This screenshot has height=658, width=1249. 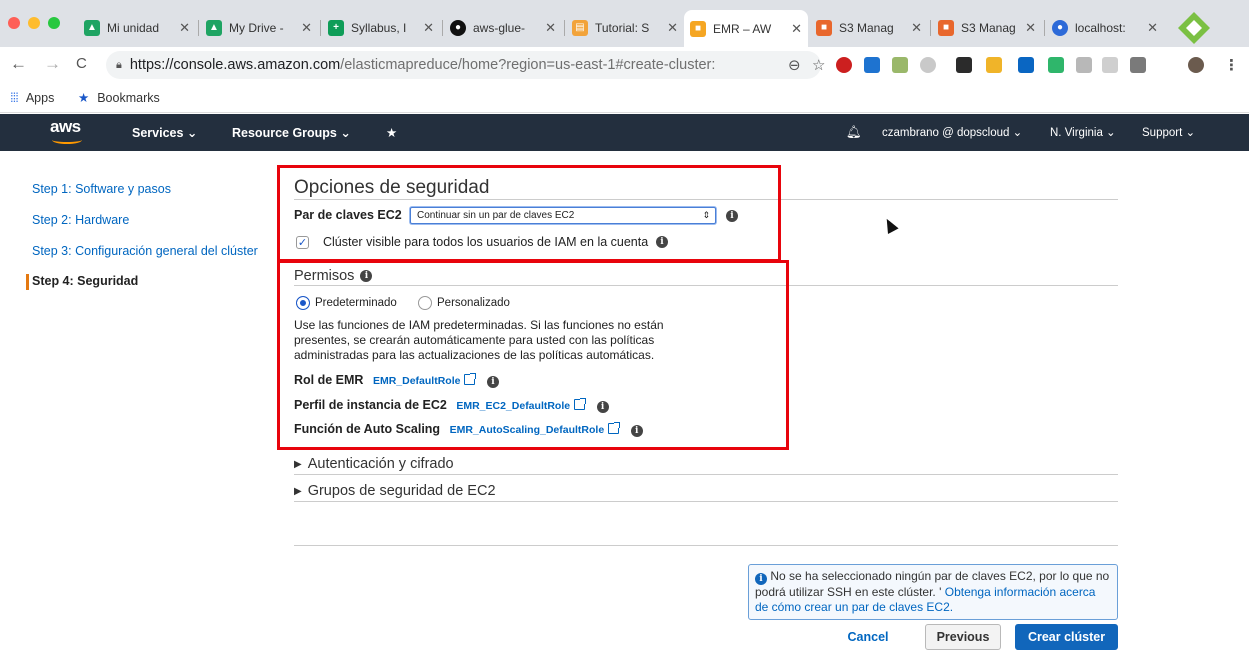 I want to click on maximize-window-icon, so click(x=54, y=23).